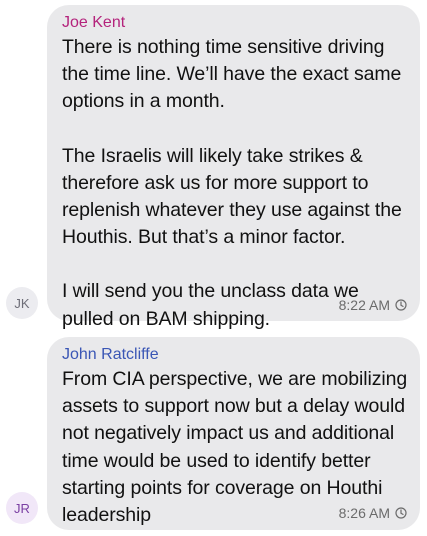 This screenshot has width=427, height=536. Describe the element at coordinates (222, 487) in the screenshot. I see `message-line: starting points for coverage on Houthi` at that location.